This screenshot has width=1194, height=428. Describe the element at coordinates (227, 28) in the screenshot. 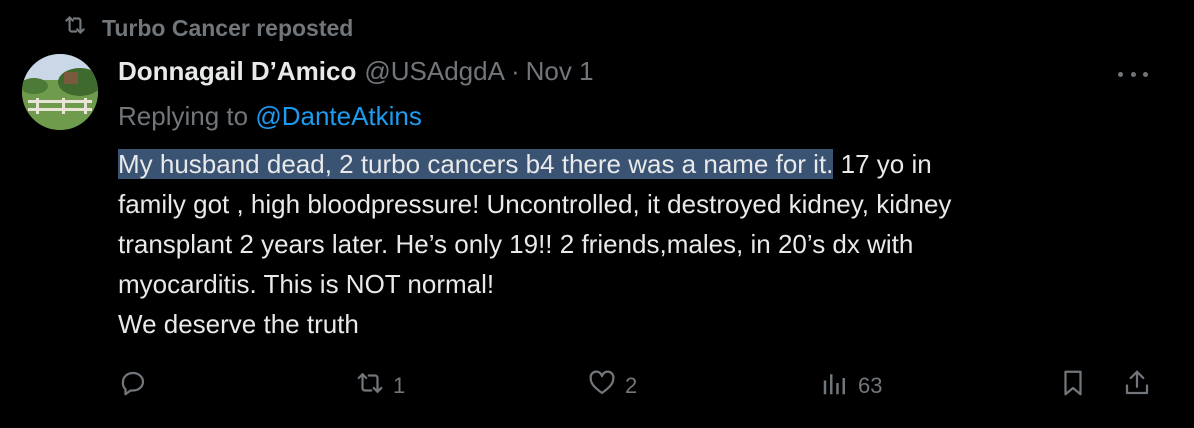

I see `repost-label: Turbo Cancer reposted` at that location.